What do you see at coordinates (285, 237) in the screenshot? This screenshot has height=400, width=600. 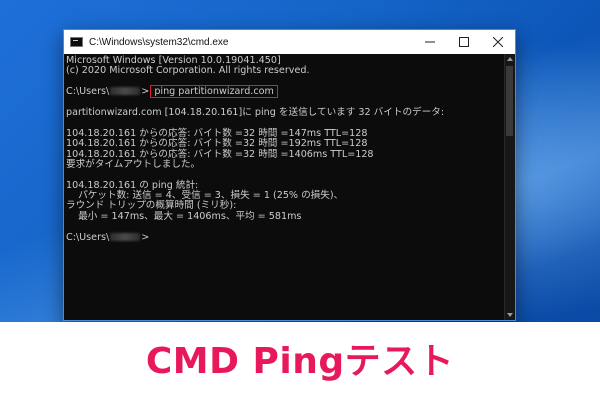 I see `console-line-prompt: C:\Users\ >` at bounding box center [285, 237].